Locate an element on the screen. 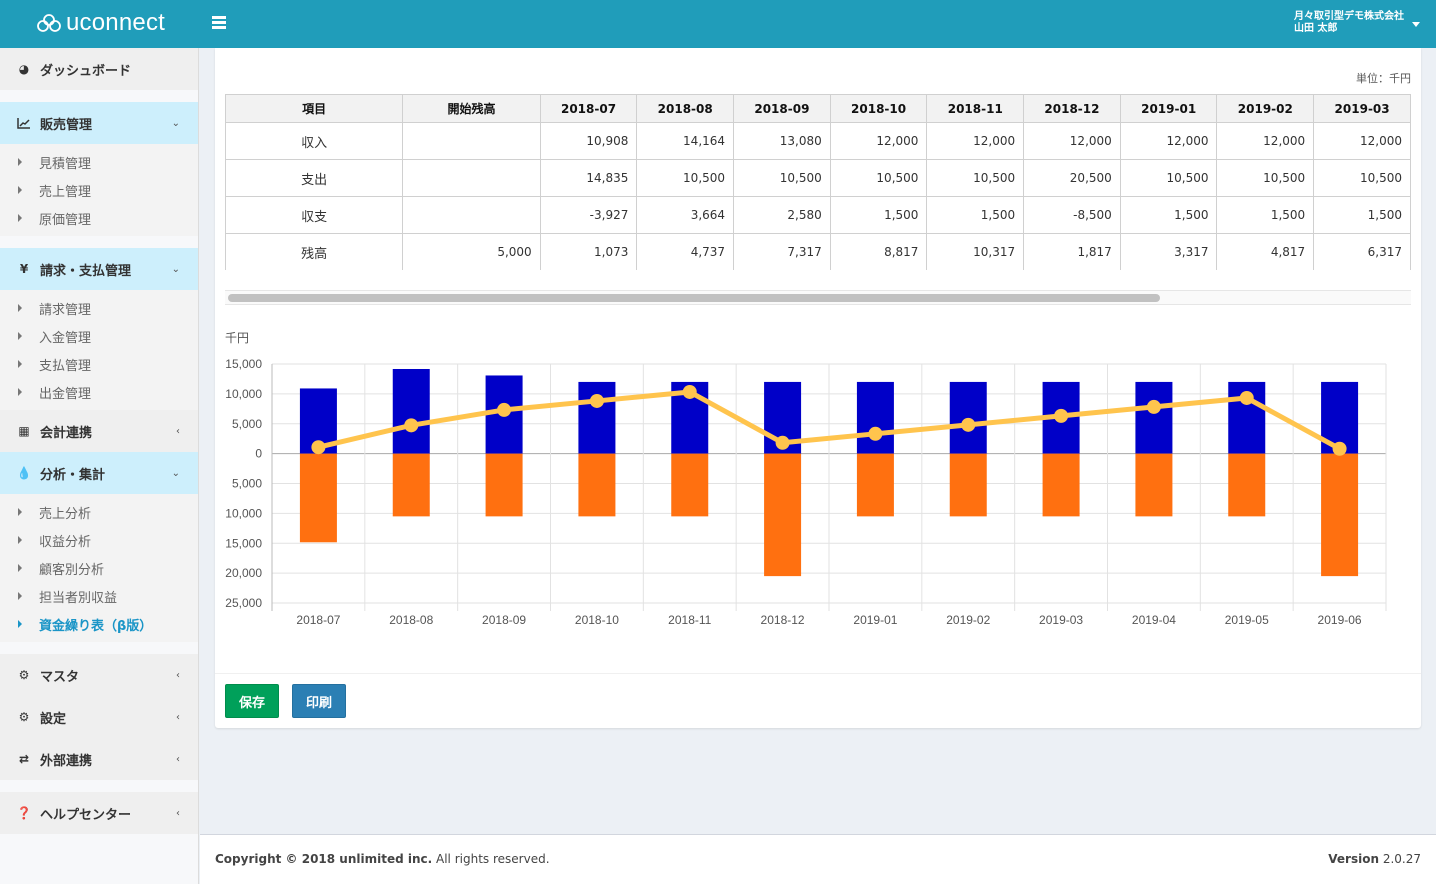 Image resolution: width=1436 pixels, height=884 pixels. table-cell: 6,317 is located at coordinates (1362, 251).